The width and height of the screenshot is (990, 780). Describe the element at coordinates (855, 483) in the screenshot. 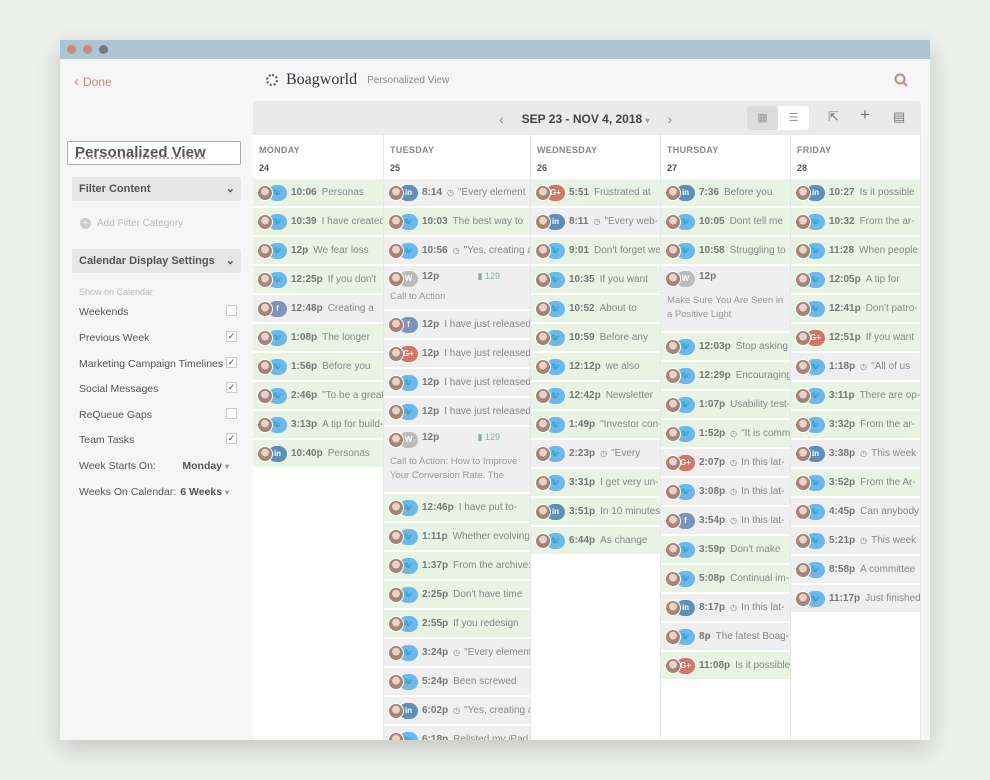

I see `post-card: 🐦 3:52p From the Ar-` at that location.